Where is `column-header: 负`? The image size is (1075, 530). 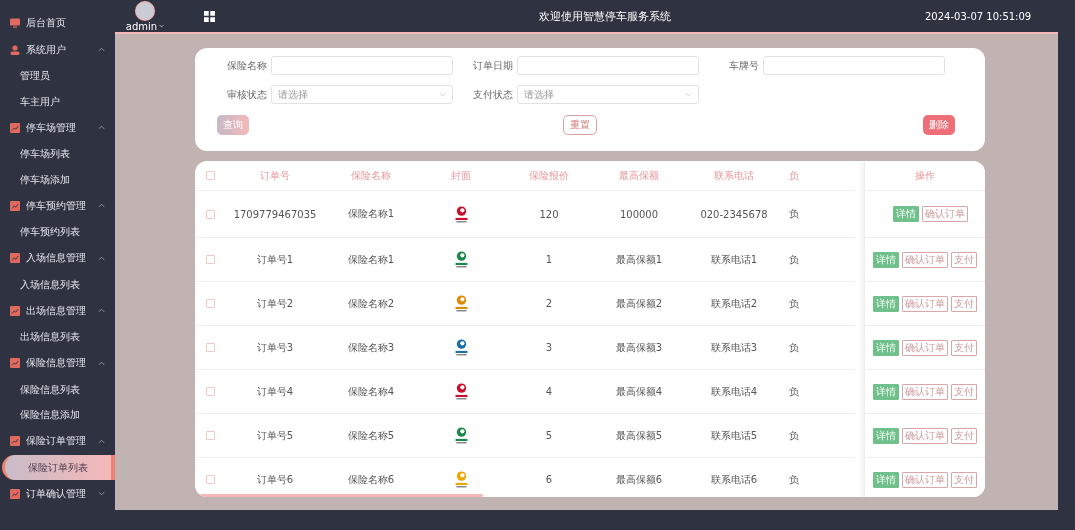
column-header: 负 is located at coordinates (794, 175).